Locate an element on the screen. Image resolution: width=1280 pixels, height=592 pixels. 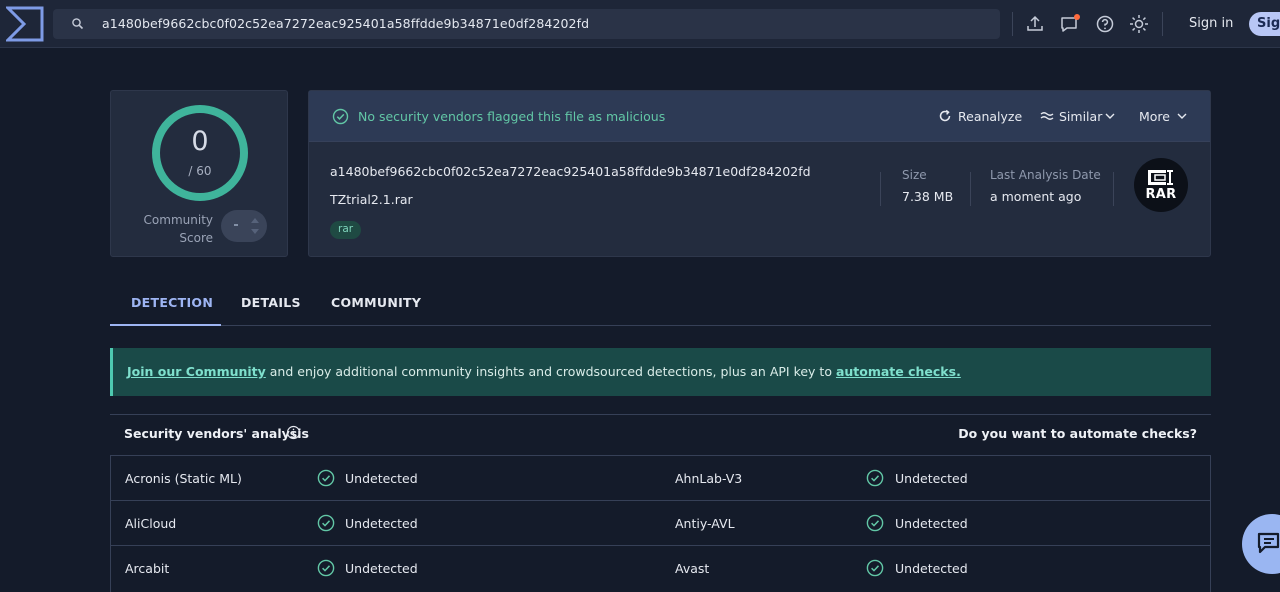
table-row: Arcabit Undetected Avast Undetected is located at coordinates (660, 568).